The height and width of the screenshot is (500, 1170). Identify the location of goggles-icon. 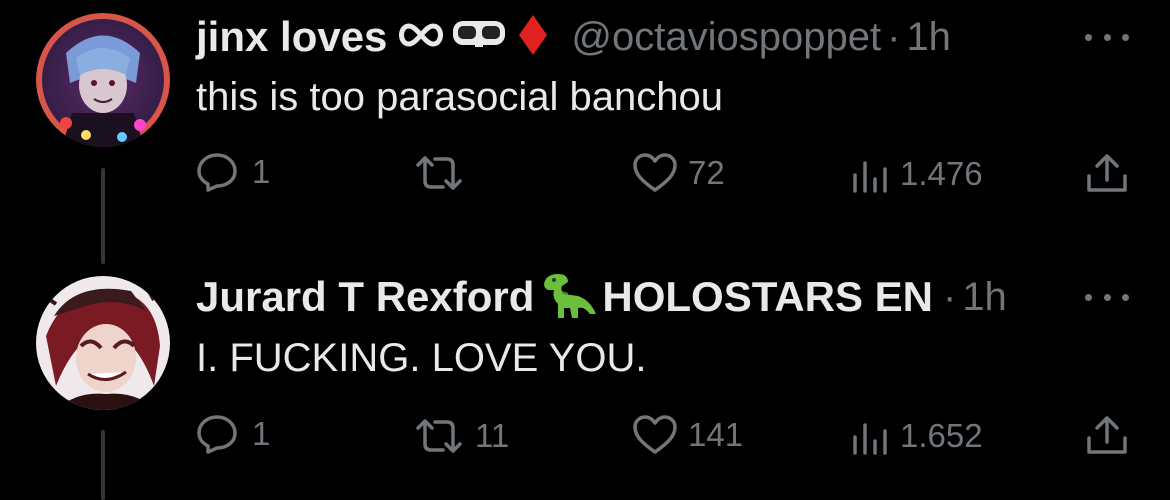
(479, 37).